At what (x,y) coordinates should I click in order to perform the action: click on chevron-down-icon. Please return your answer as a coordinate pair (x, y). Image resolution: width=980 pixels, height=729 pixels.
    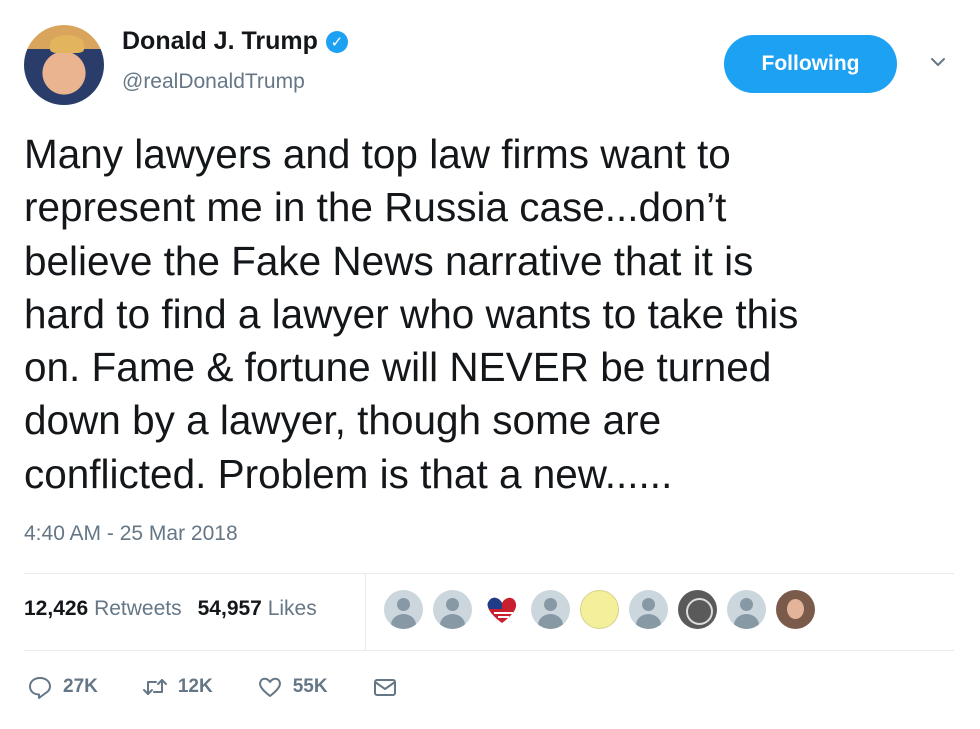
    Looking at the image, I should click on (938, 62).